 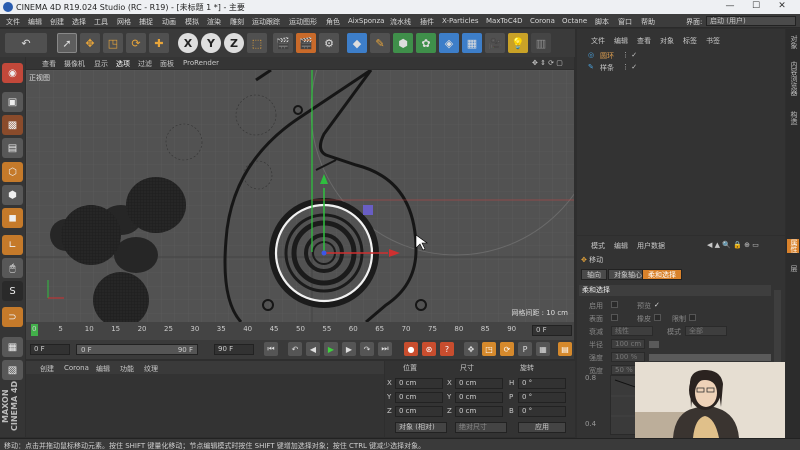 What do you see at coordinates (79, 22) in the screenshot?
I see `menu-select: 选择` at bounding box center [79, 22].